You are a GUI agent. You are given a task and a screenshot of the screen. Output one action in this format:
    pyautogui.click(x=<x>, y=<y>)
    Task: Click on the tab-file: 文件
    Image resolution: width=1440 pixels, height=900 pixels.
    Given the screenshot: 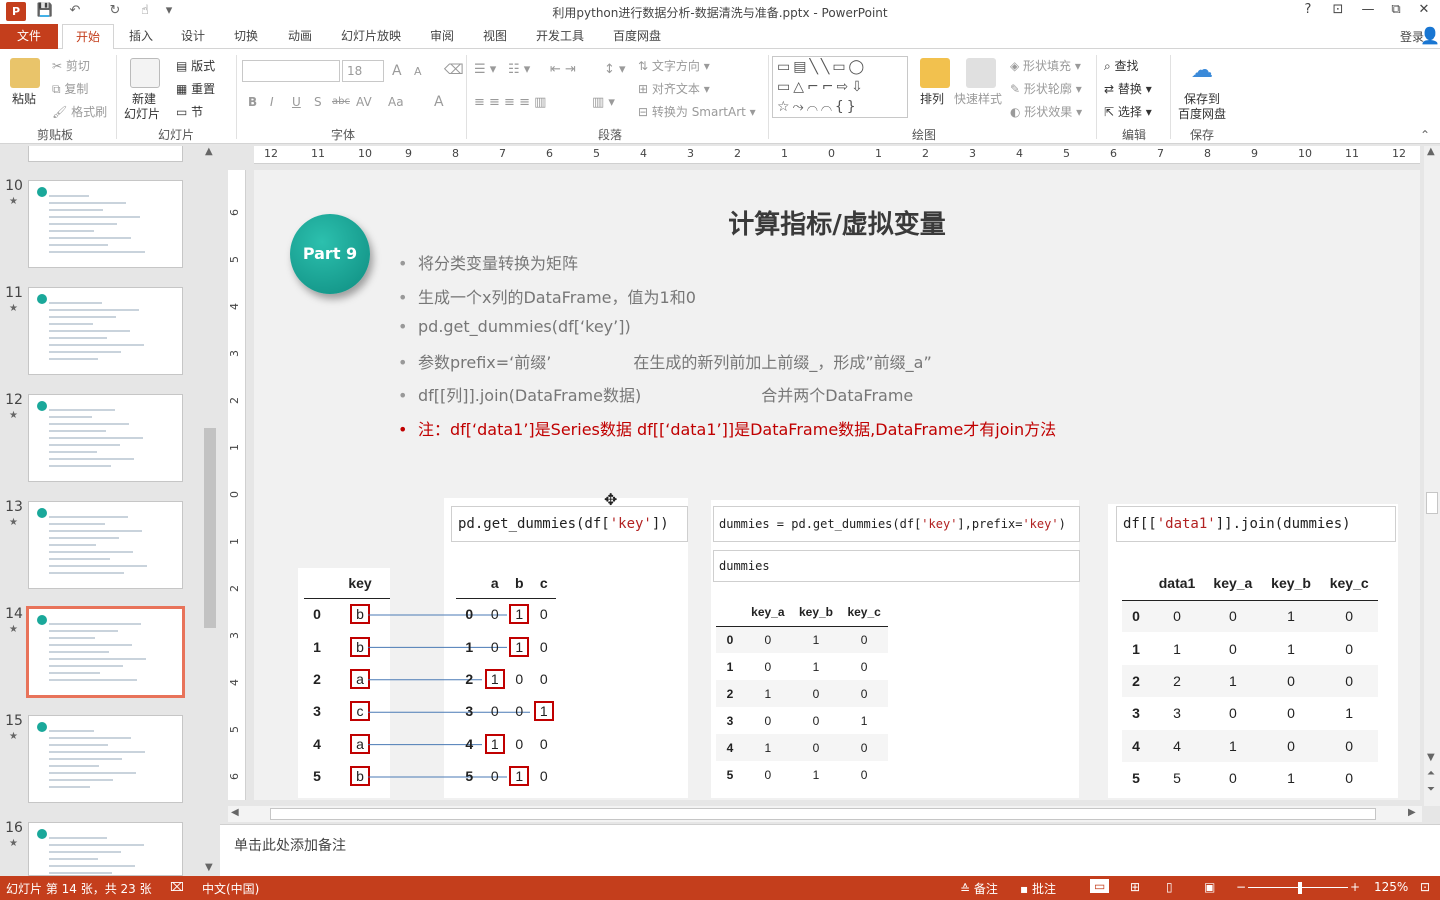 What is the action you would take?
    pyautogui.click(x=29, y=36)
    